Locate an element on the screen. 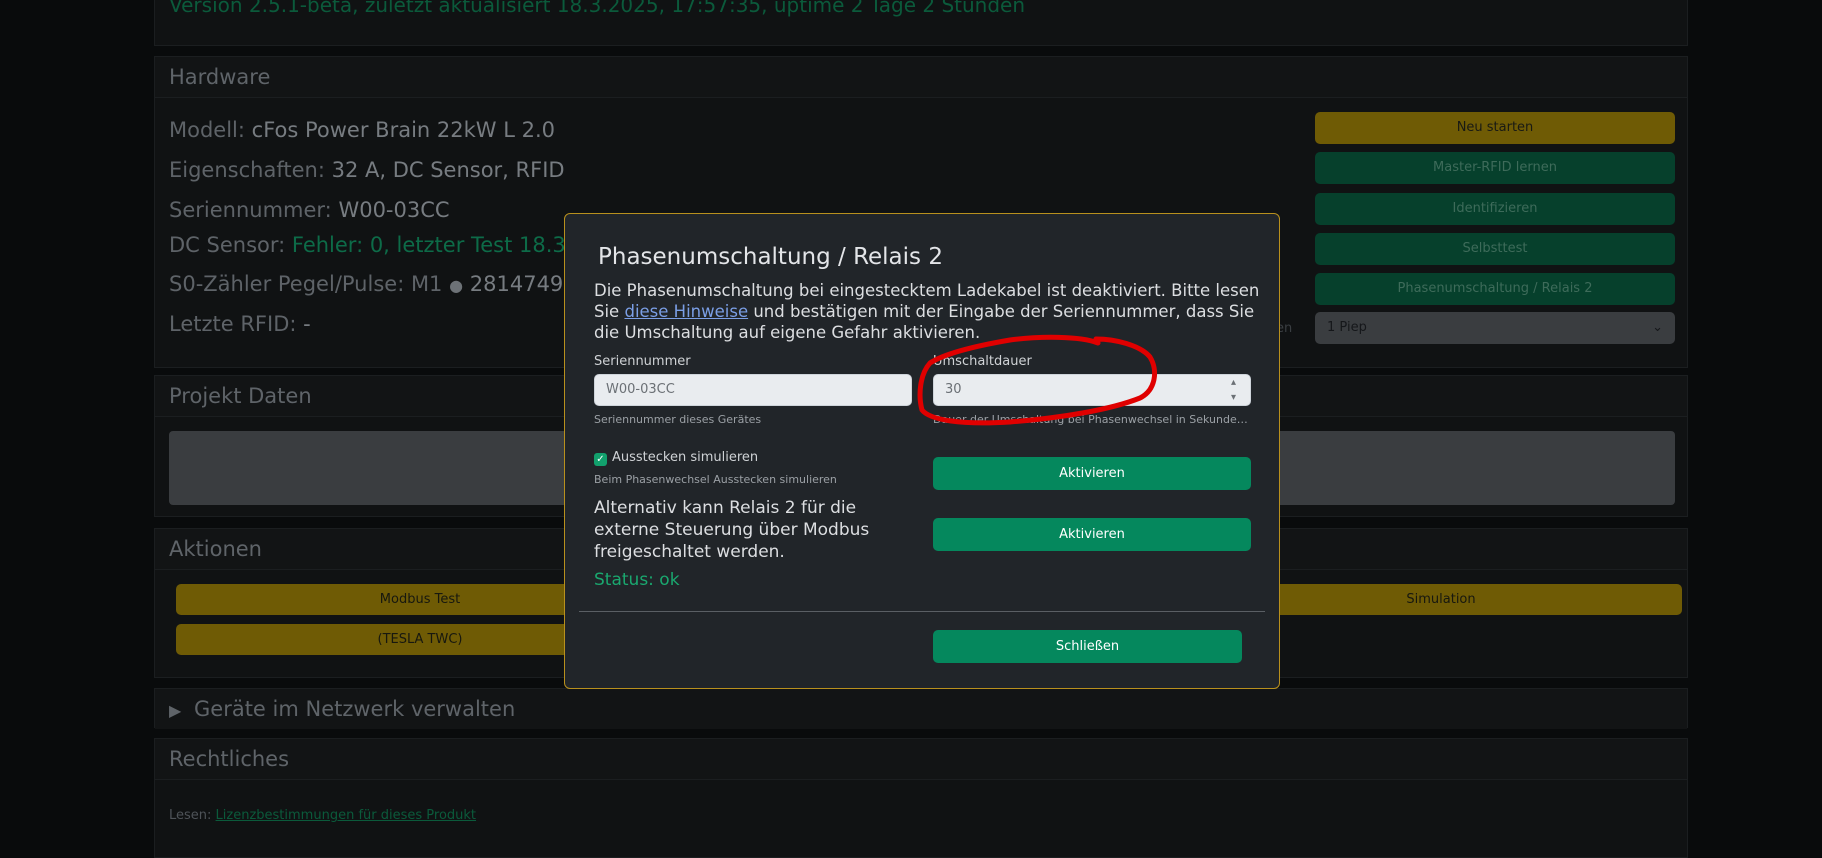 This screenshot has height=858, width=1822. props-line: Eigenschaften: 32 A, DC Sensor, RFID is located at coordinates (367, 170).